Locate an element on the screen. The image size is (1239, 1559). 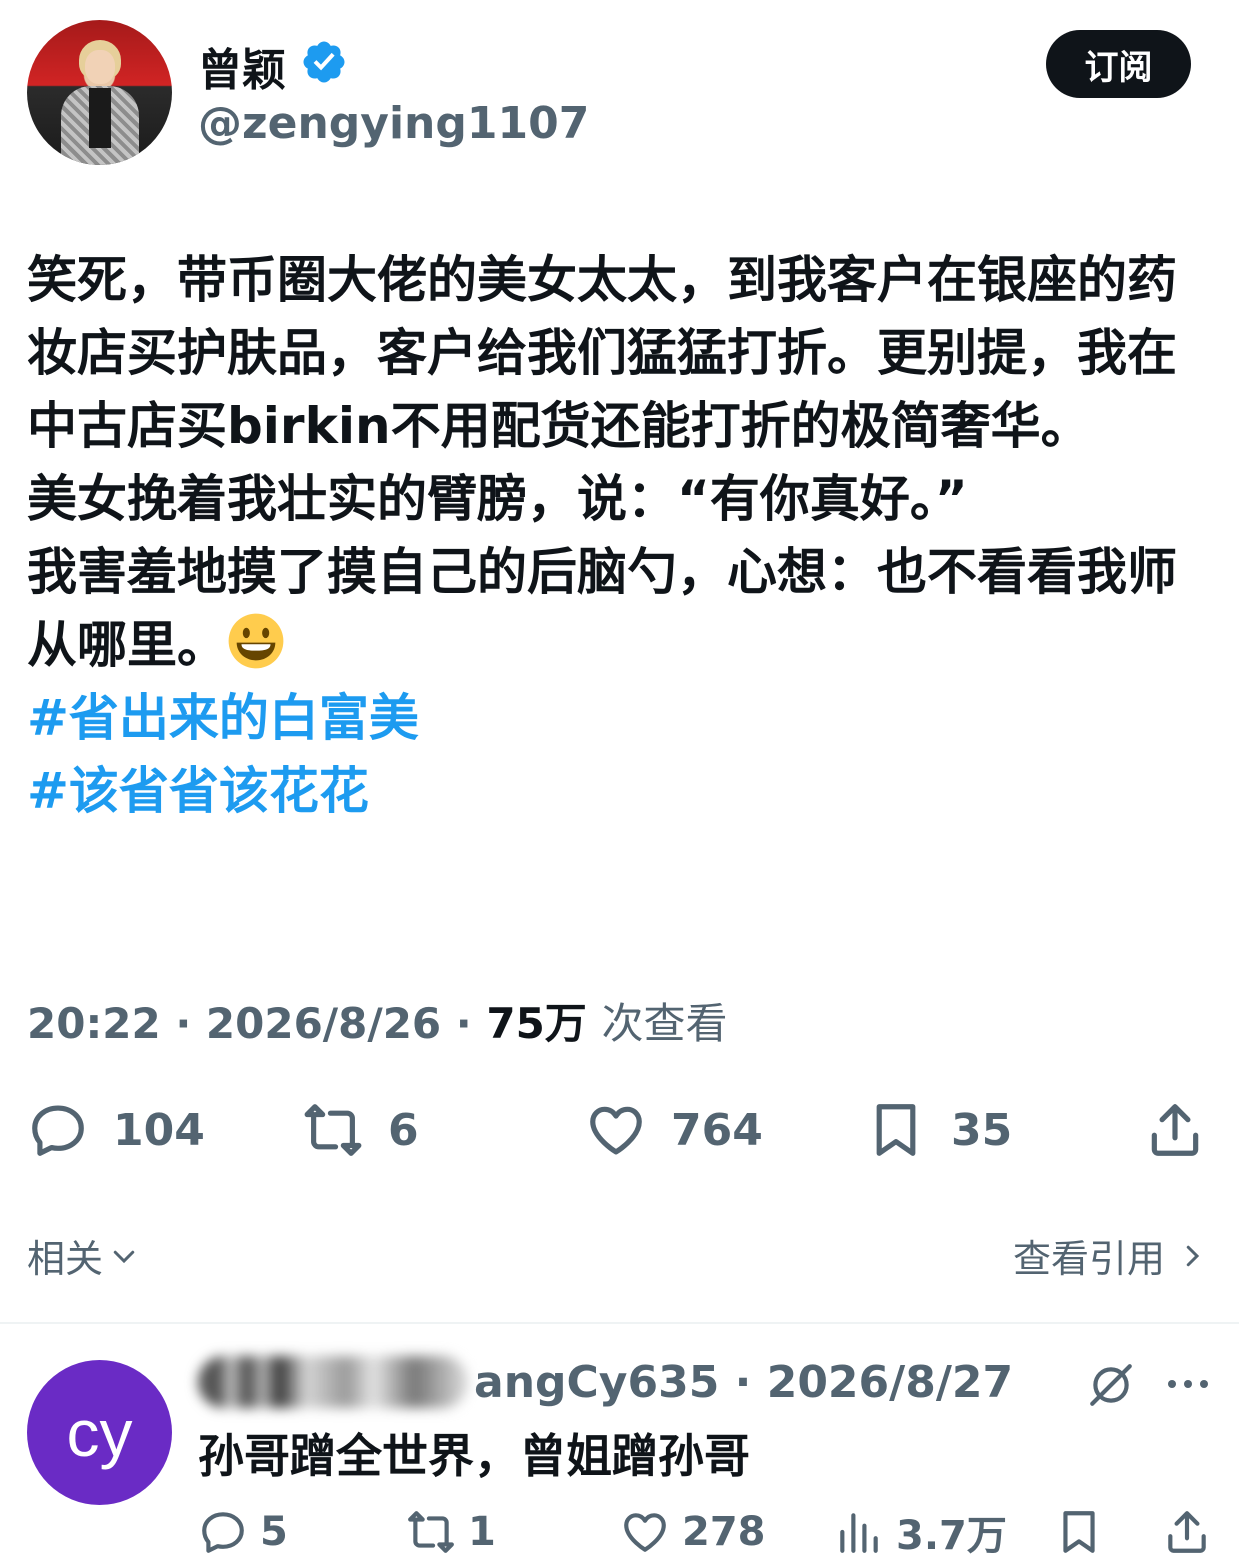
reply-share-button is located at coordinates (1193, 1531).